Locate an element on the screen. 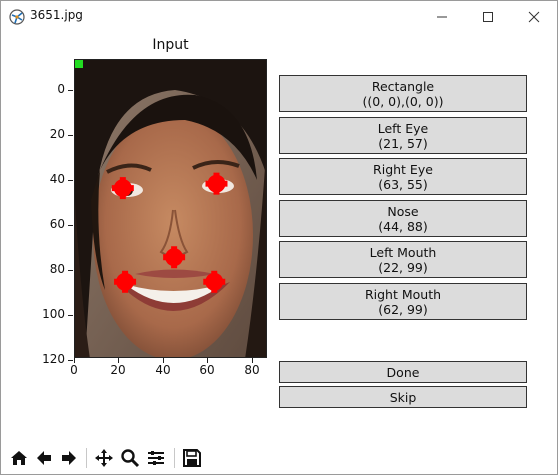 The height and width of the screenshot is (475, 558). button-value: ((0, 0),(0, 0)) is located at coordinates (403, 101).